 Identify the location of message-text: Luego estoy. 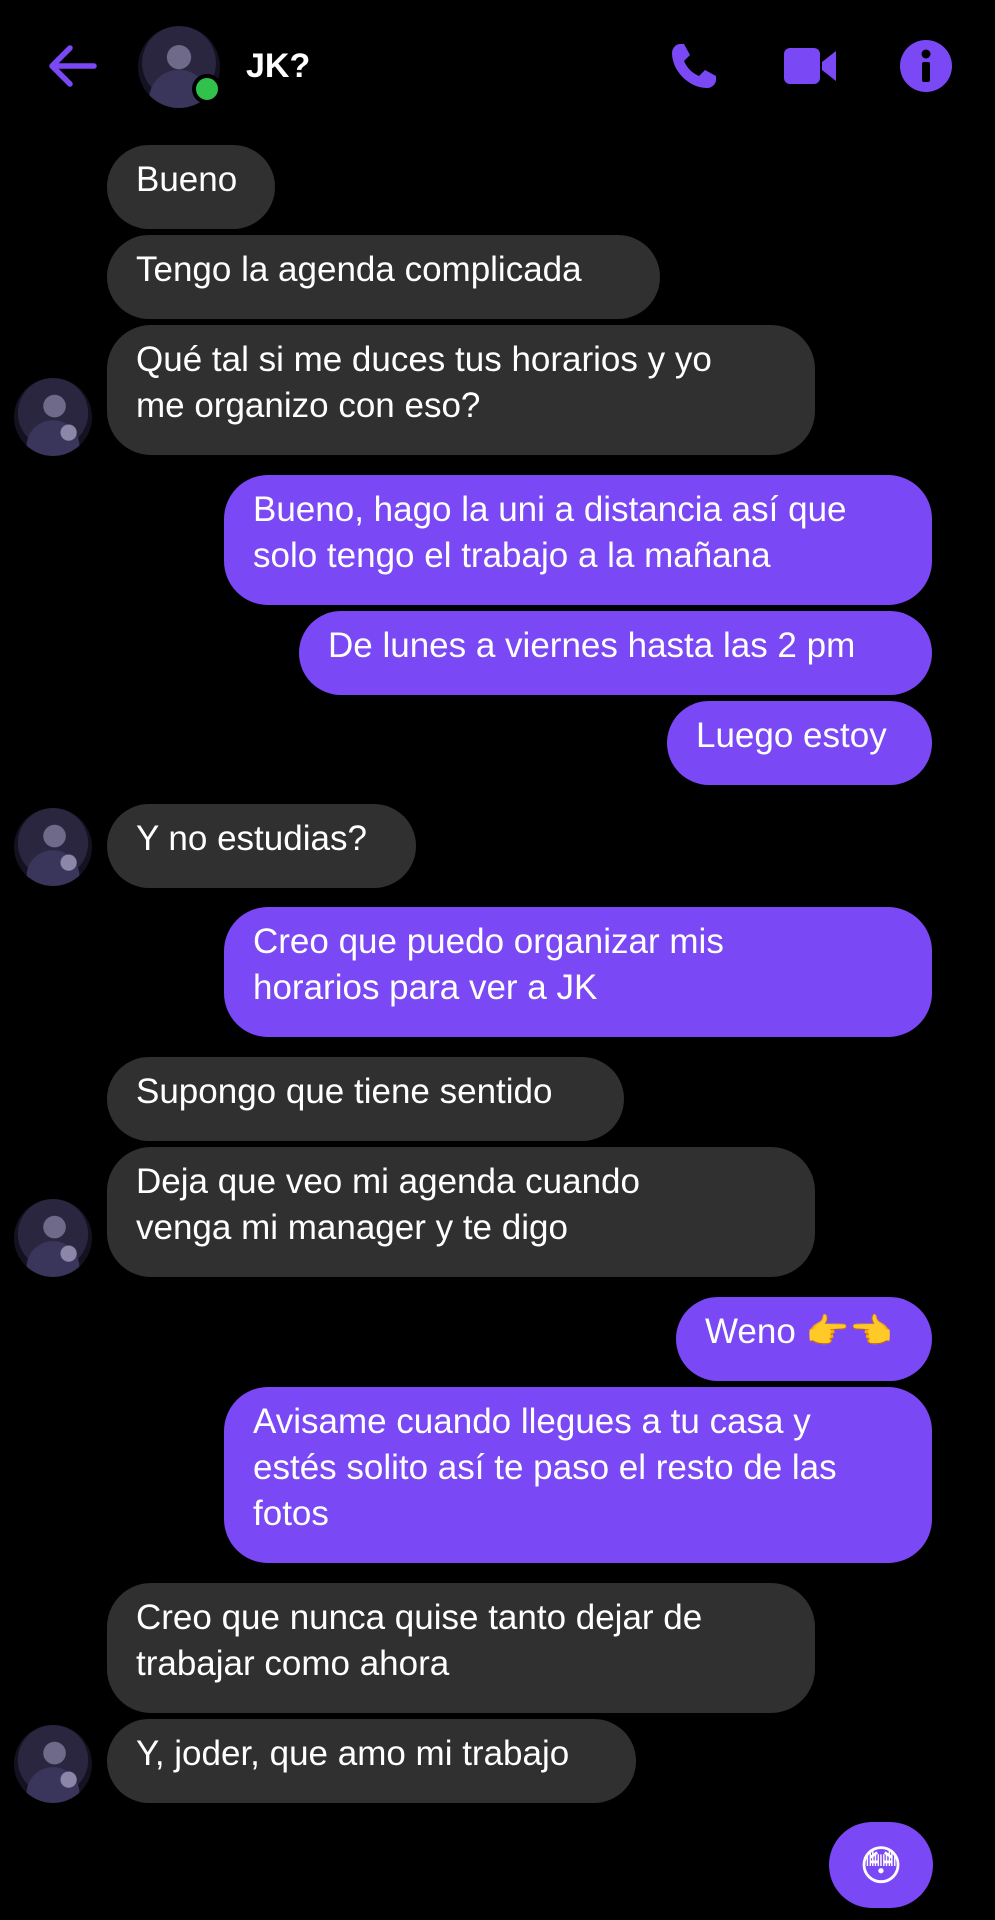
(791, 735).